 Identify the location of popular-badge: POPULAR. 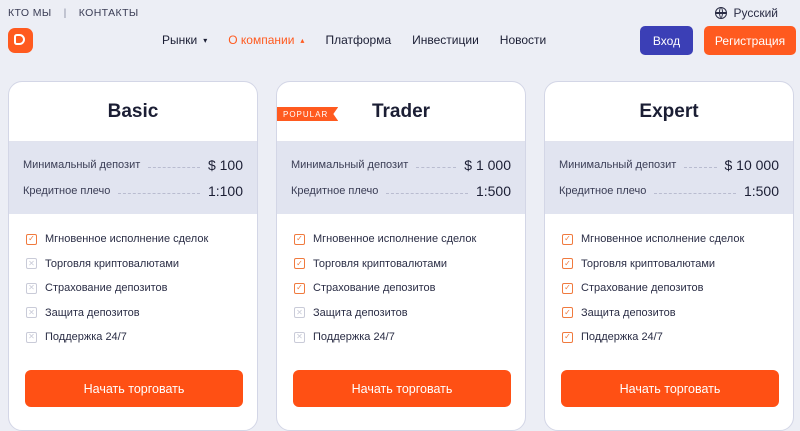
(308, 114).